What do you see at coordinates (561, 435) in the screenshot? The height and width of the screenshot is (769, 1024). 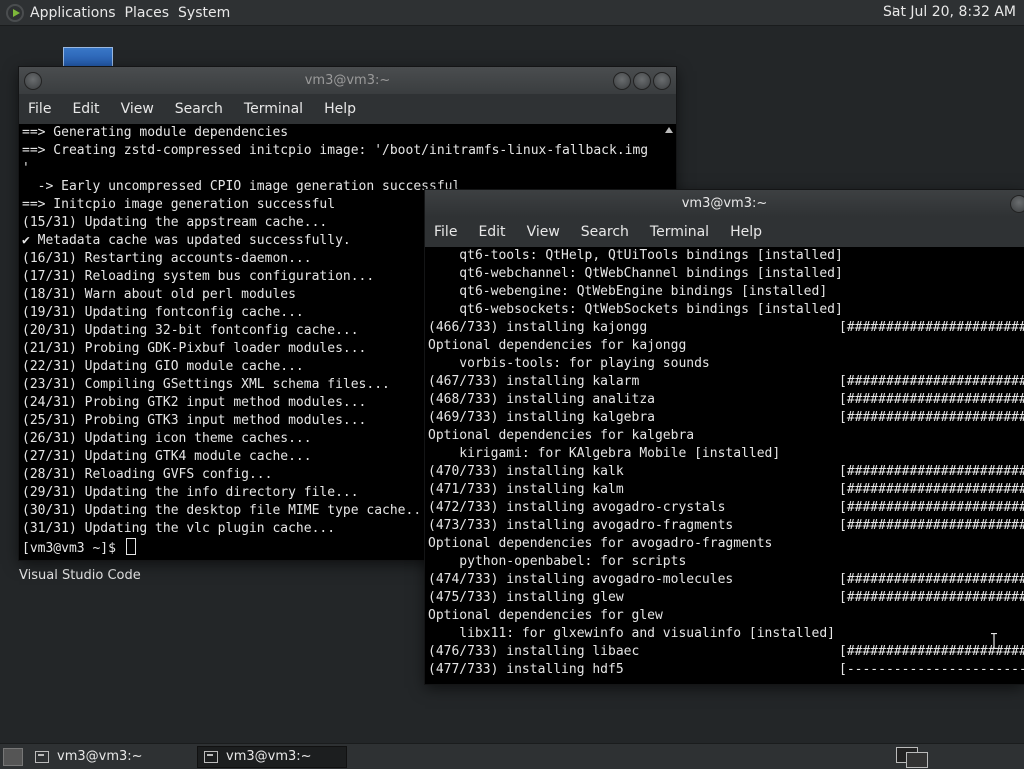 I see `terminal-line-text: Optional dependencies for kalgebra` at bounding box center [561, 435].